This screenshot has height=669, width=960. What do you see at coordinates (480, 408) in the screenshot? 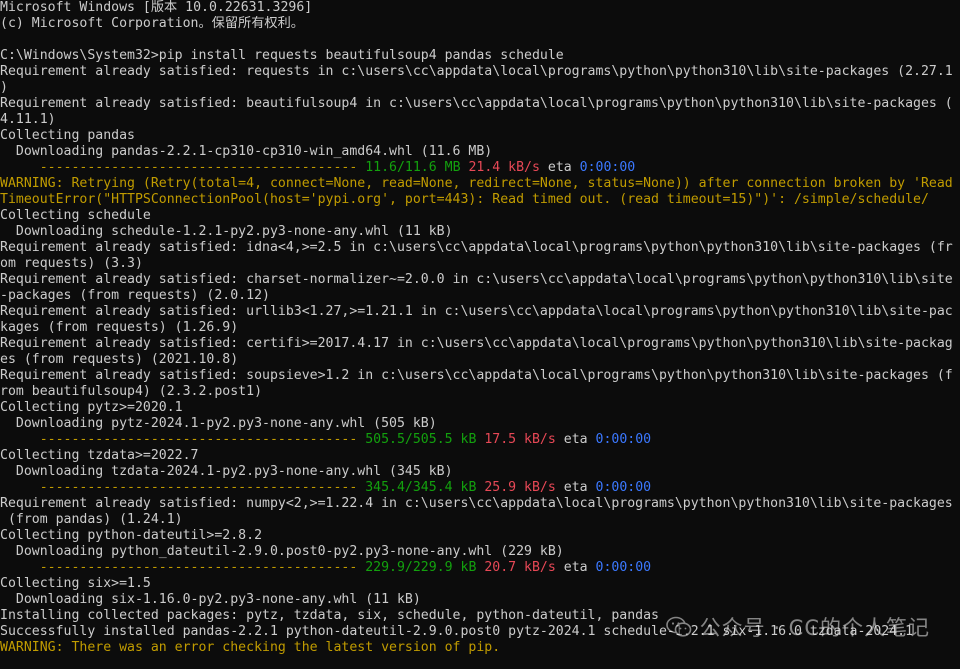
I see `terminal-line: Collecting pytz>=2020.1` at bounding box center [480, 408].